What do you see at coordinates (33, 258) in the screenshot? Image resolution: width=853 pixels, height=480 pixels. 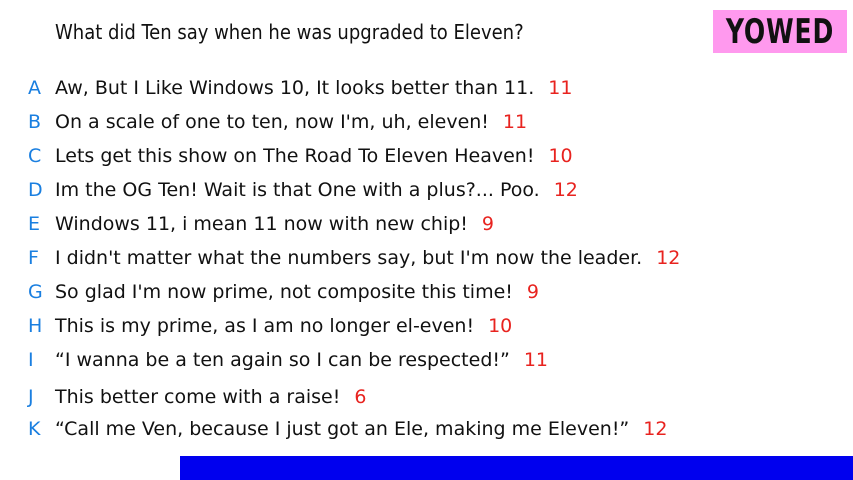 I see `answer-letter: F` at bounding box center [33, 258].